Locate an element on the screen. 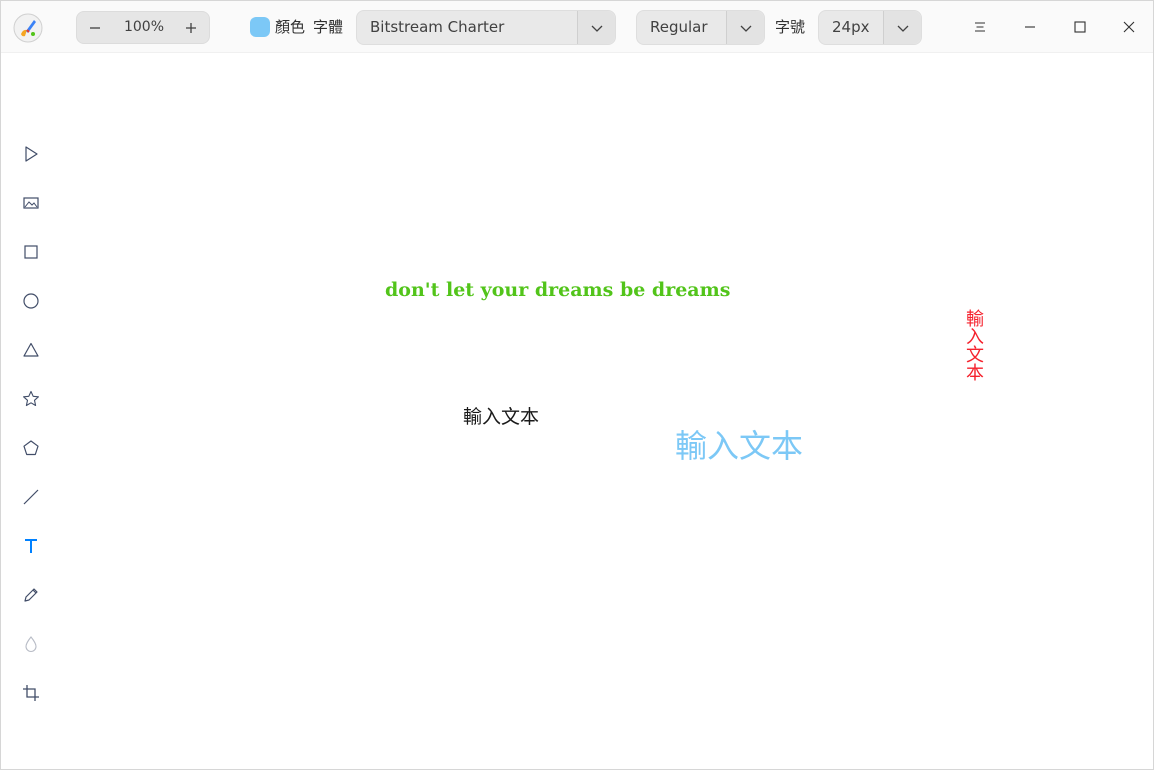 Image resolution: width=1154 pixels, height=770 pixels. text-icon is located at coordinates (31, 546).